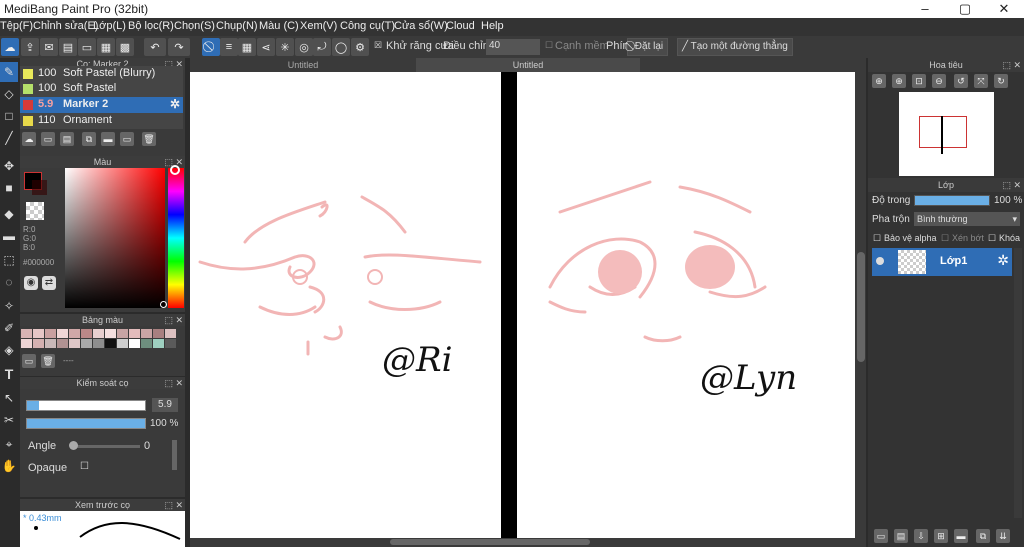 The image size is (1024, 547). What do you see at coordinates (967, 219) in the screenshot?
I see `blend-select: Bình thường ▾` at bounding box center [967, 219].